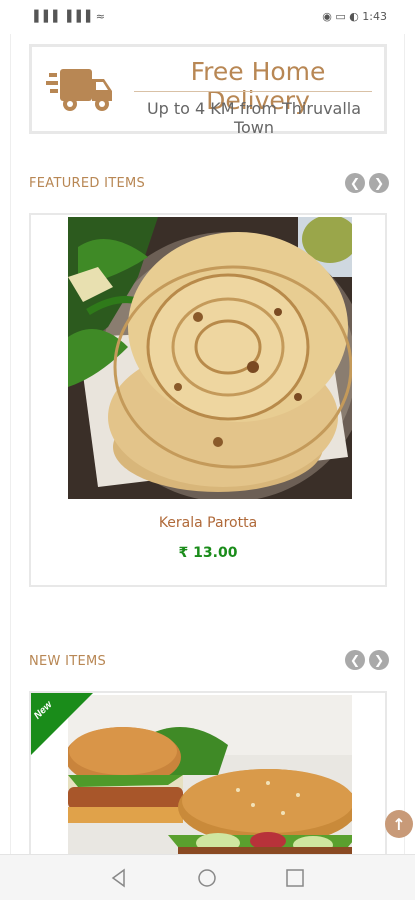  Describe the element at coordinates (207, 17) in the screenshot. I see `status-bar: ▐▐▐ ▐▐▐ ≈ ◉ ▭ ◐ 1:43` at that location.